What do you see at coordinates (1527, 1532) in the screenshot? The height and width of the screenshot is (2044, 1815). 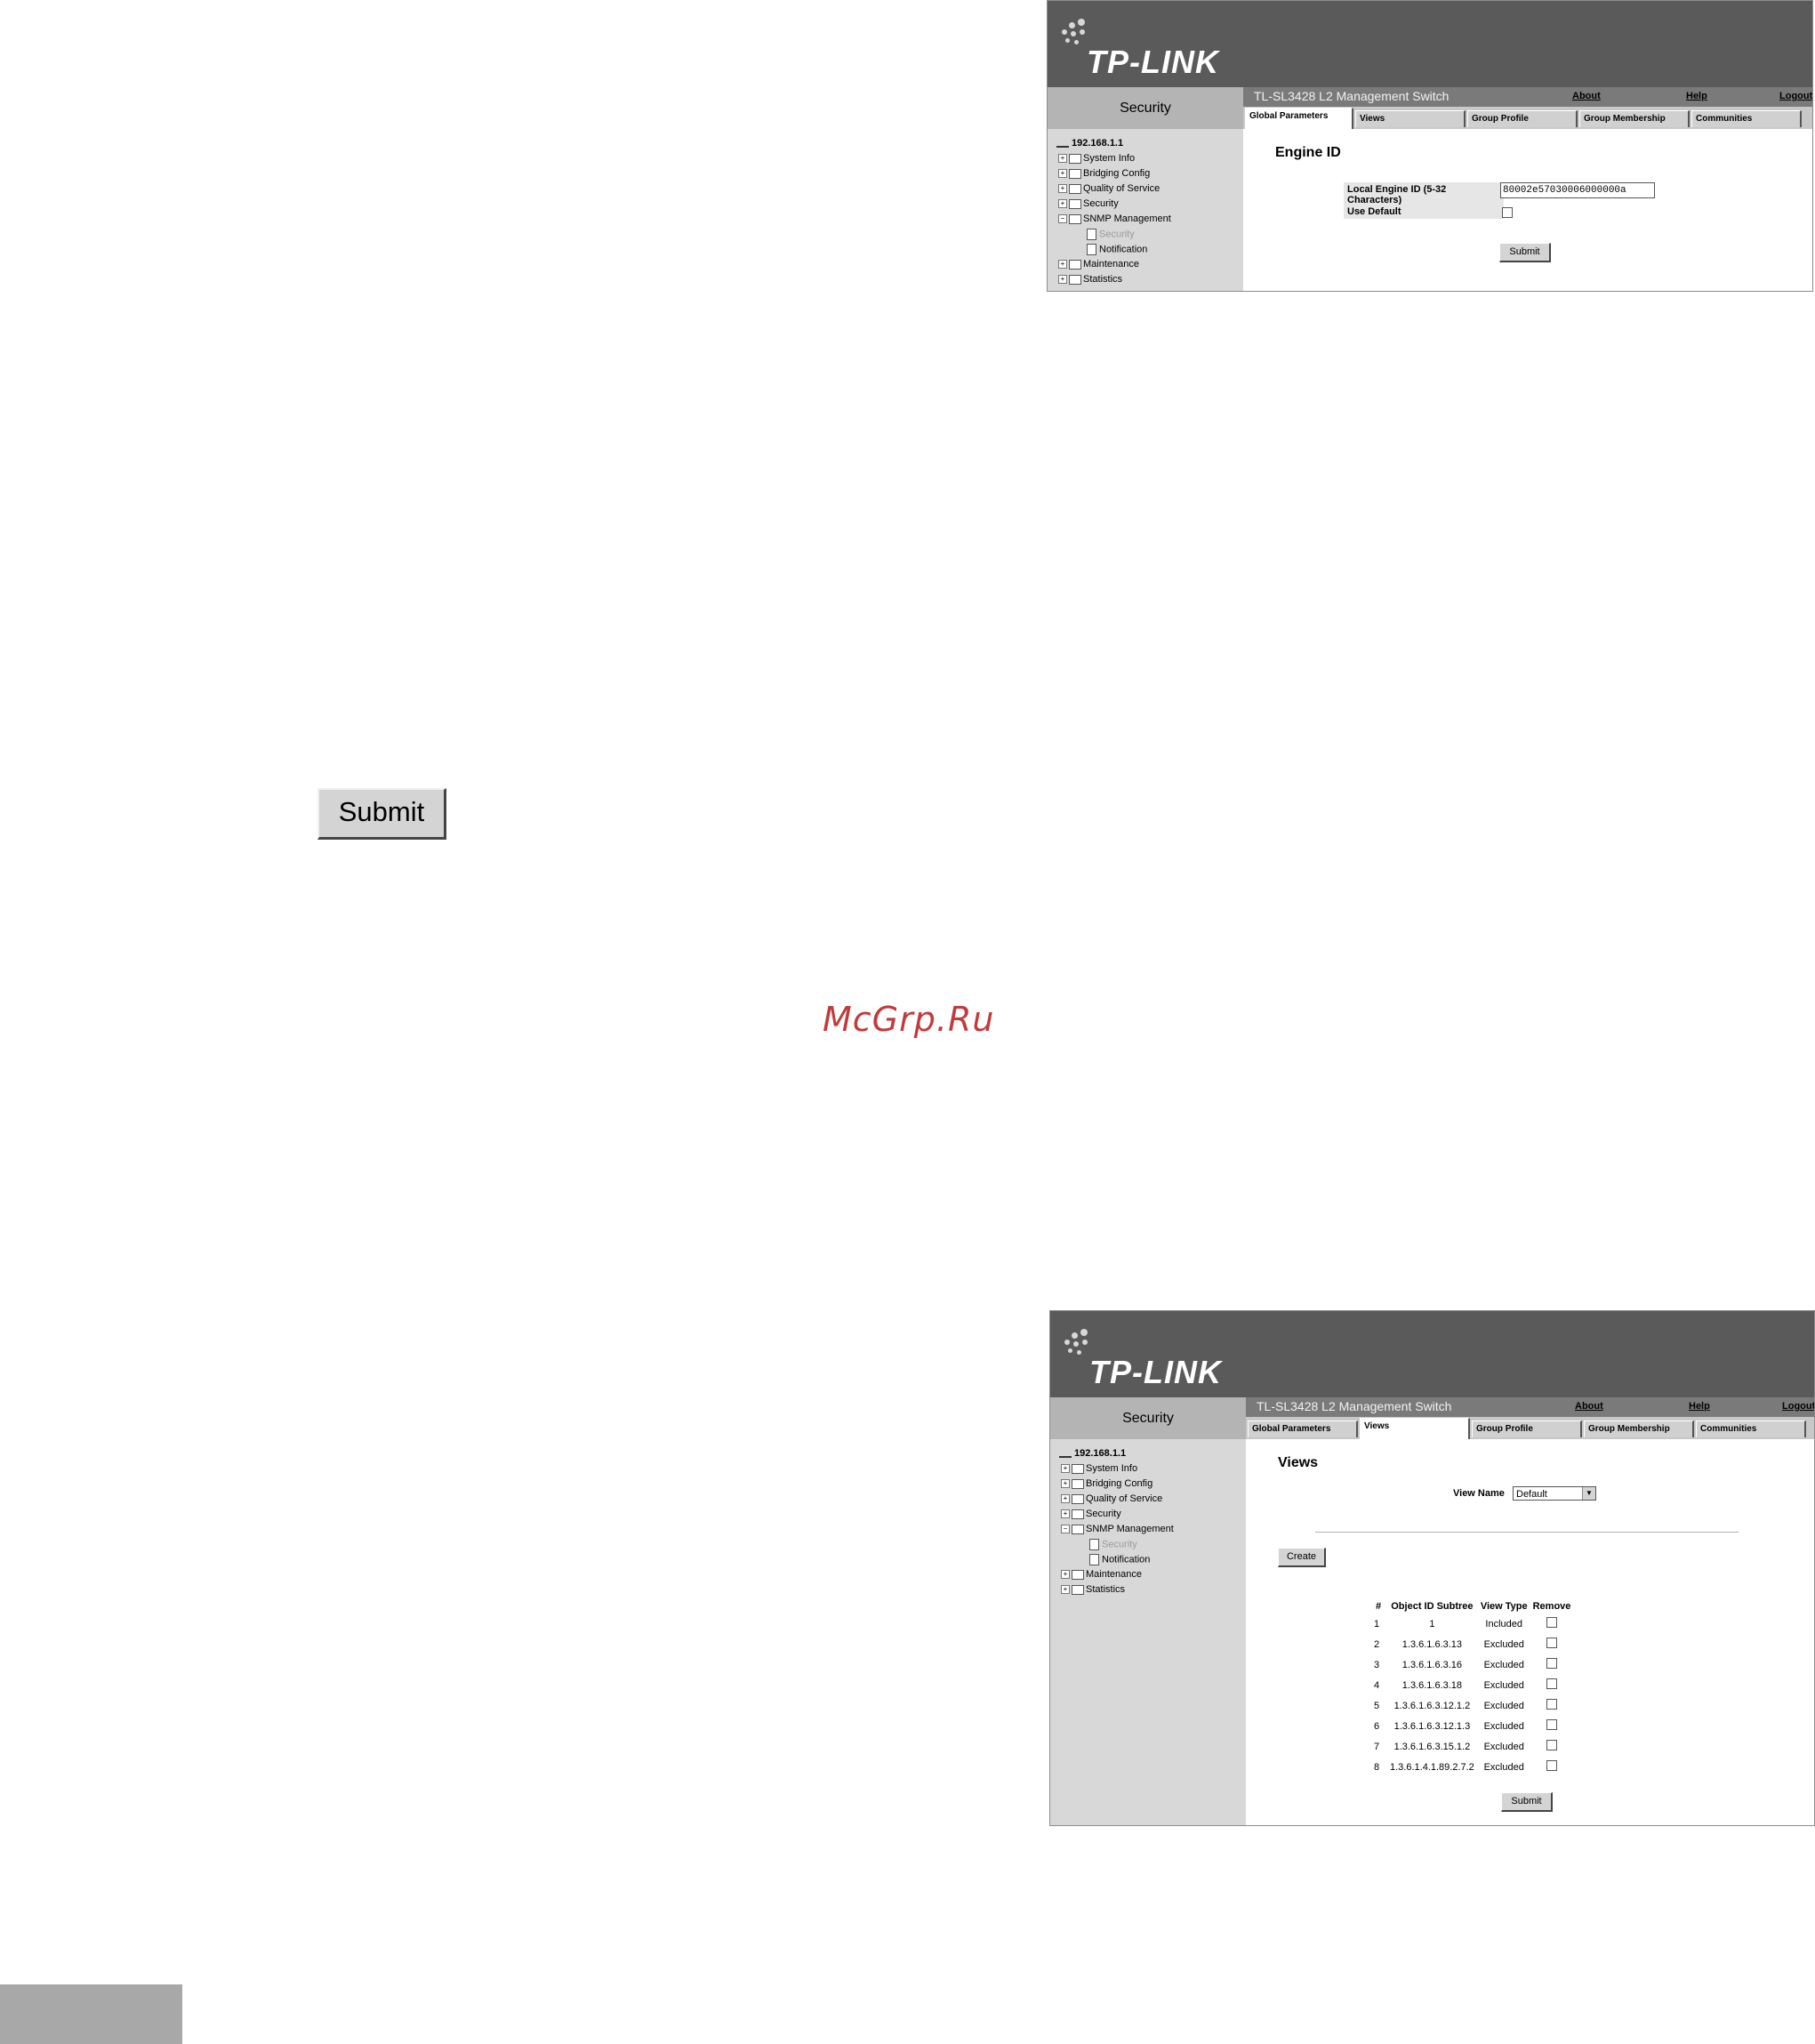 I see `divider` at bounding box center [1527, 1532].